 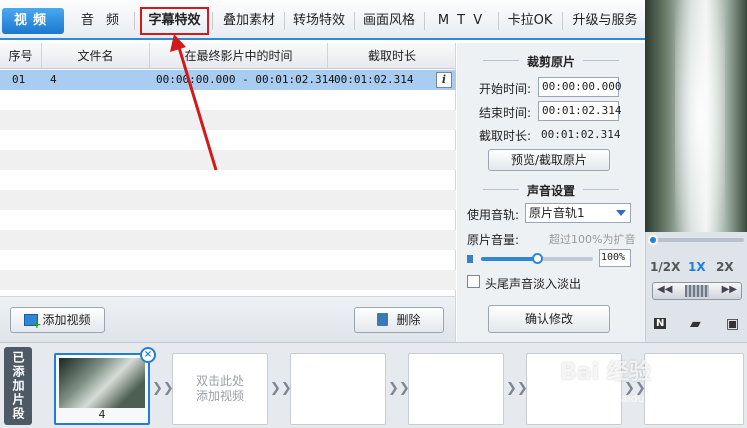 I want to click on watermark-logo: Bai 经验, so click(x=605, y=372).